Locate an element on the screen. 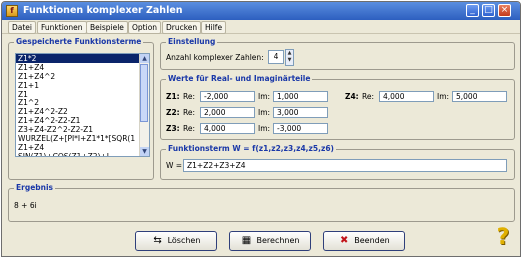 The image size is (524, 260). list-item: Z1+Z4^2-Z2-Z1 is located at coordinates (82, 120).